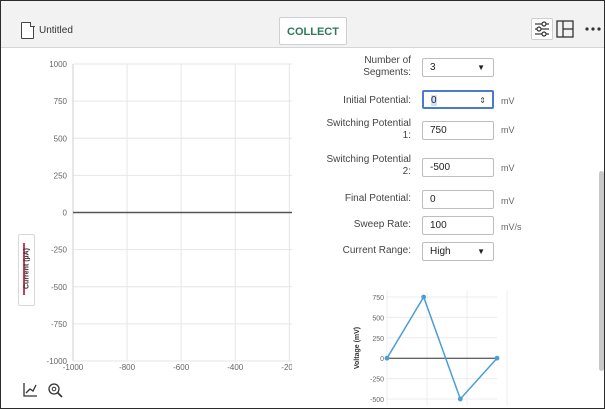 Image resolution: width=605 pixels, height=409 pixels. What do you see at coordinates (387, 66) in the screenshot?
I see `num-segments-label: Number of Segments:` at bounding box center [387, 66].